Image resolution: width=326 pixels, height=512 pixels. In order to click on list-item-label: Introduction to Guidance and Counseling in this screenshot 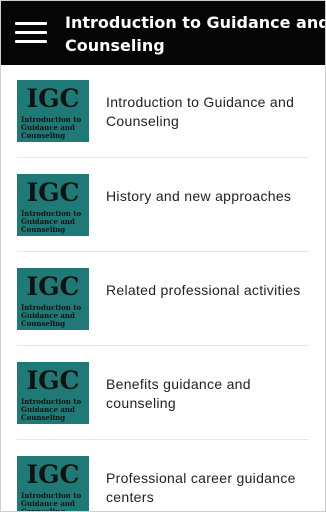, I will do `click(200, 111)`.